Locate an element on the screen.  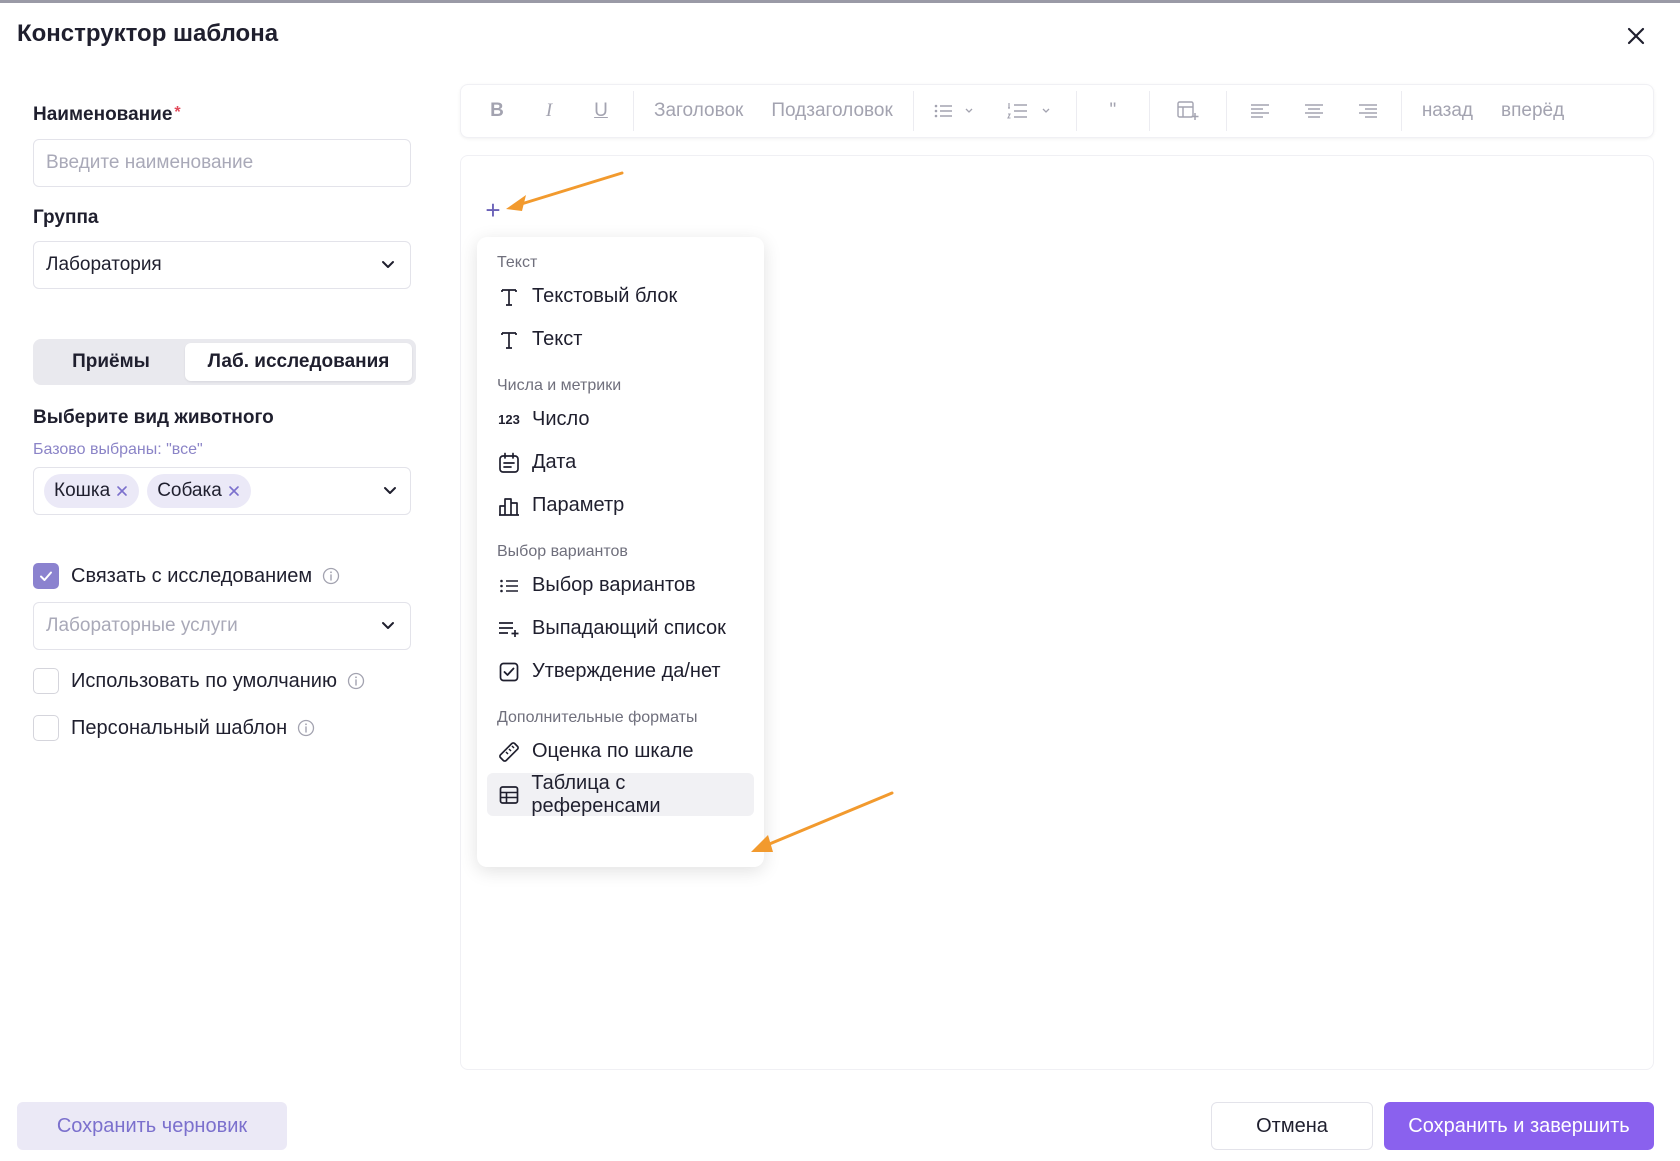
group-select: Лаборатория is located at coordinates (222, 265).